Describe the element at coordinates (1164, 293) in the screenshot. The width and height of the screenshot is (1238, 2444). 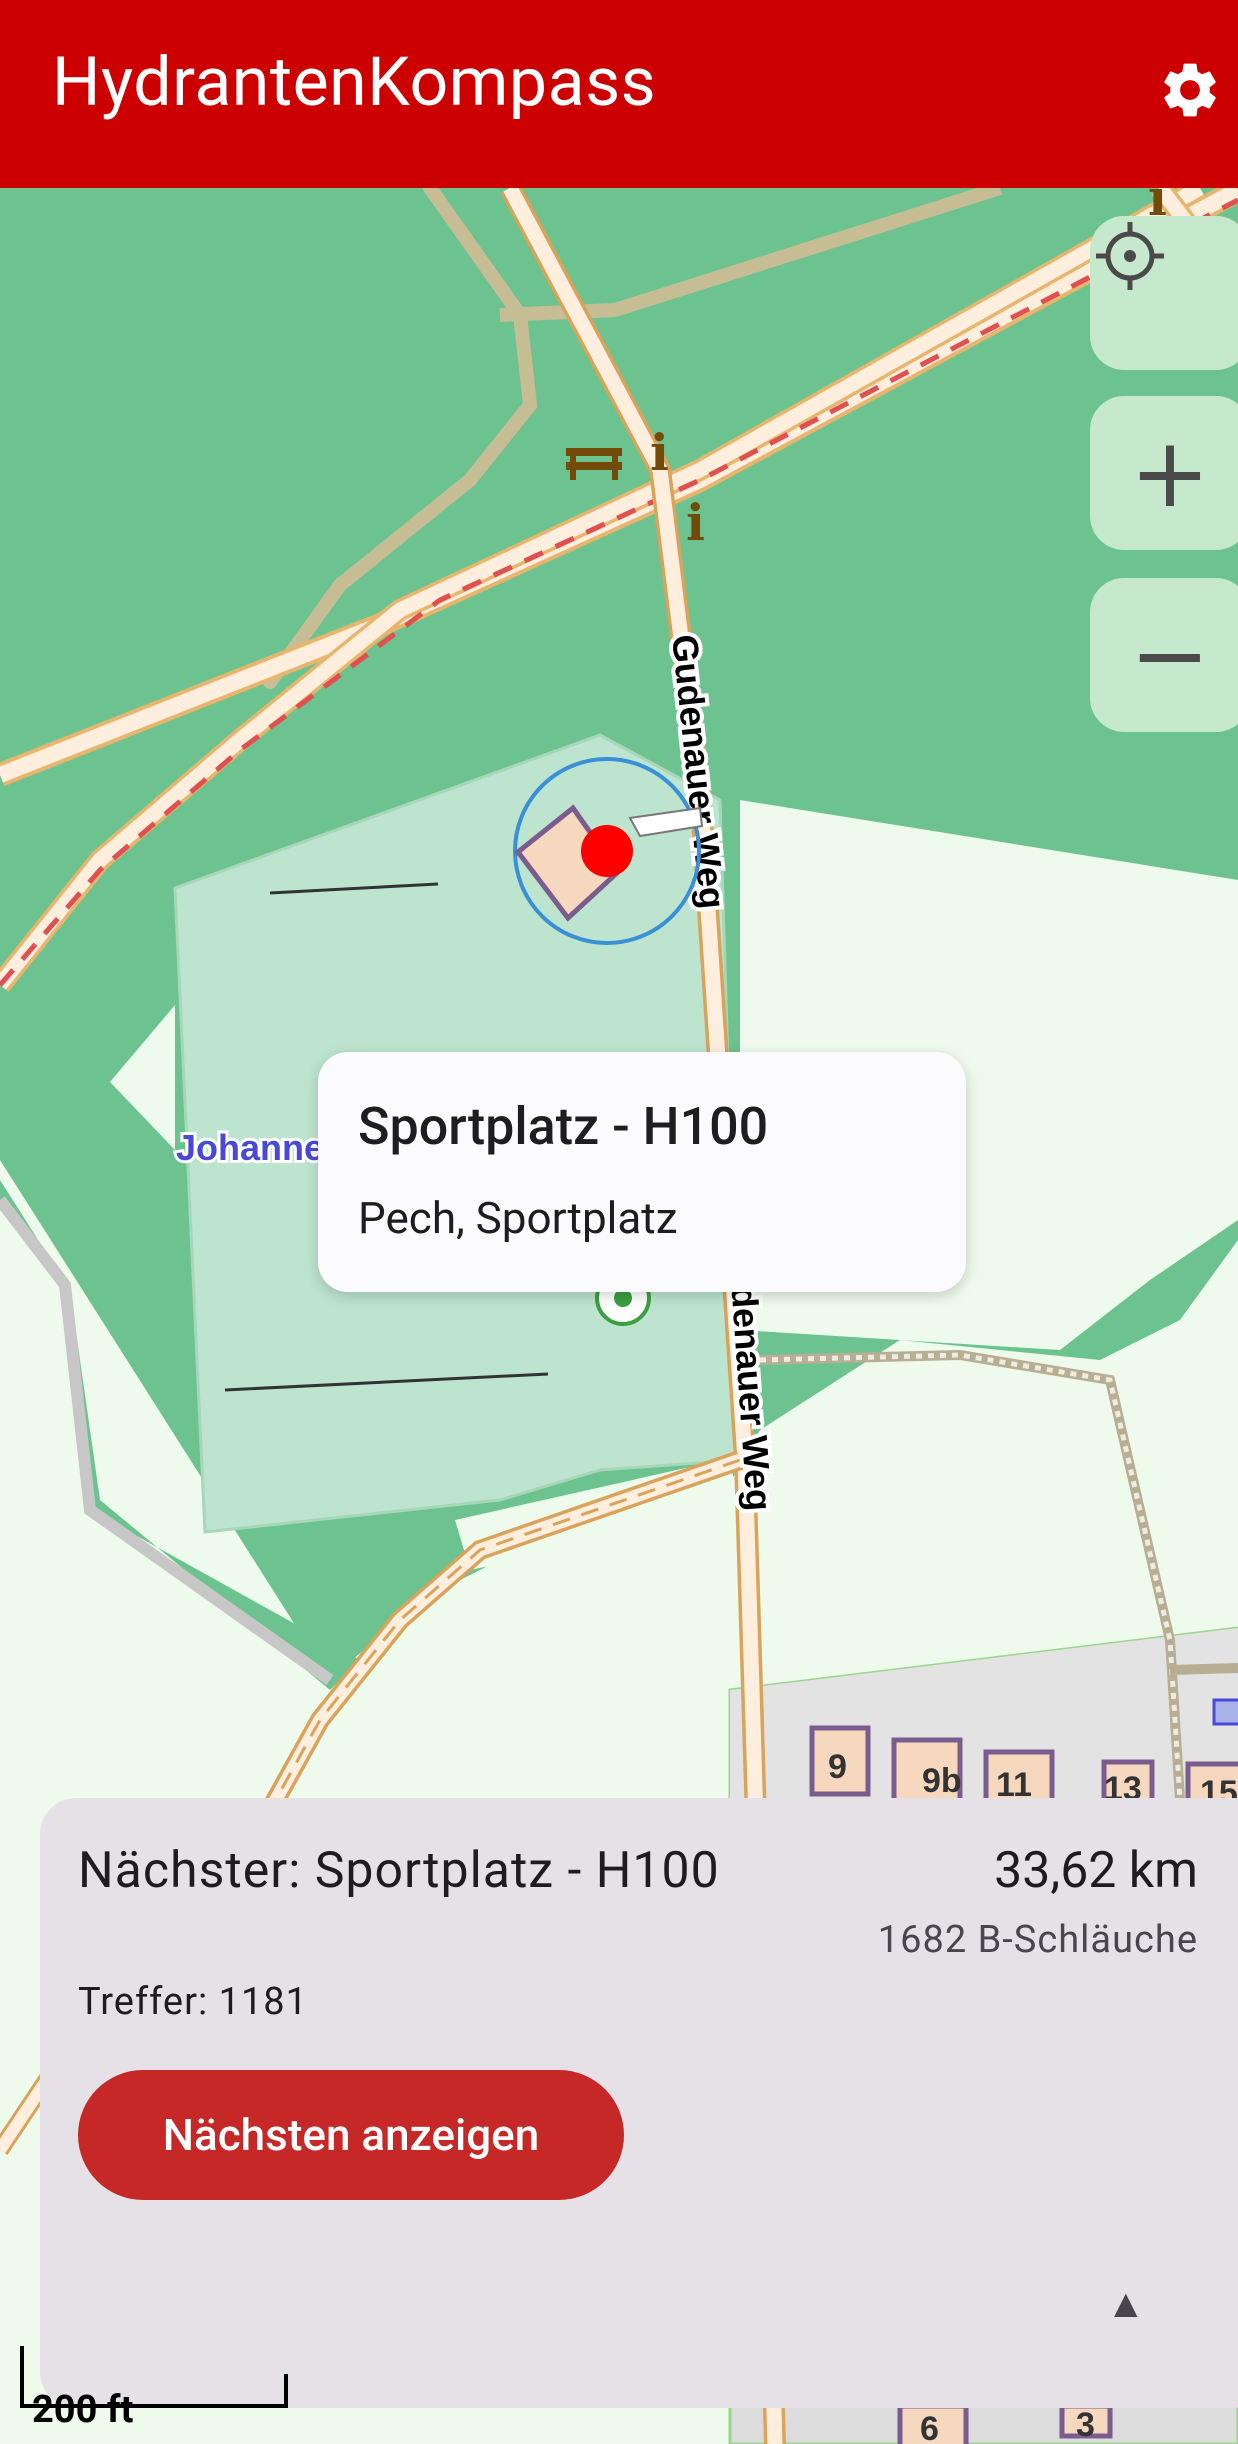
I see `locate-button` at that location.